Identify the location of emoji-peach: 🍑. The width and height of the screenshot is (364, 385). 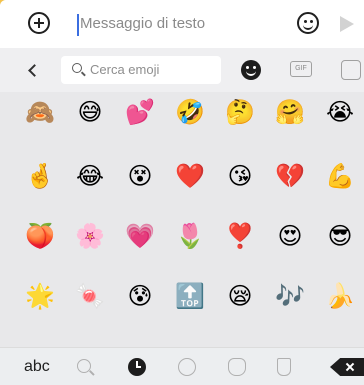
(40, 236).